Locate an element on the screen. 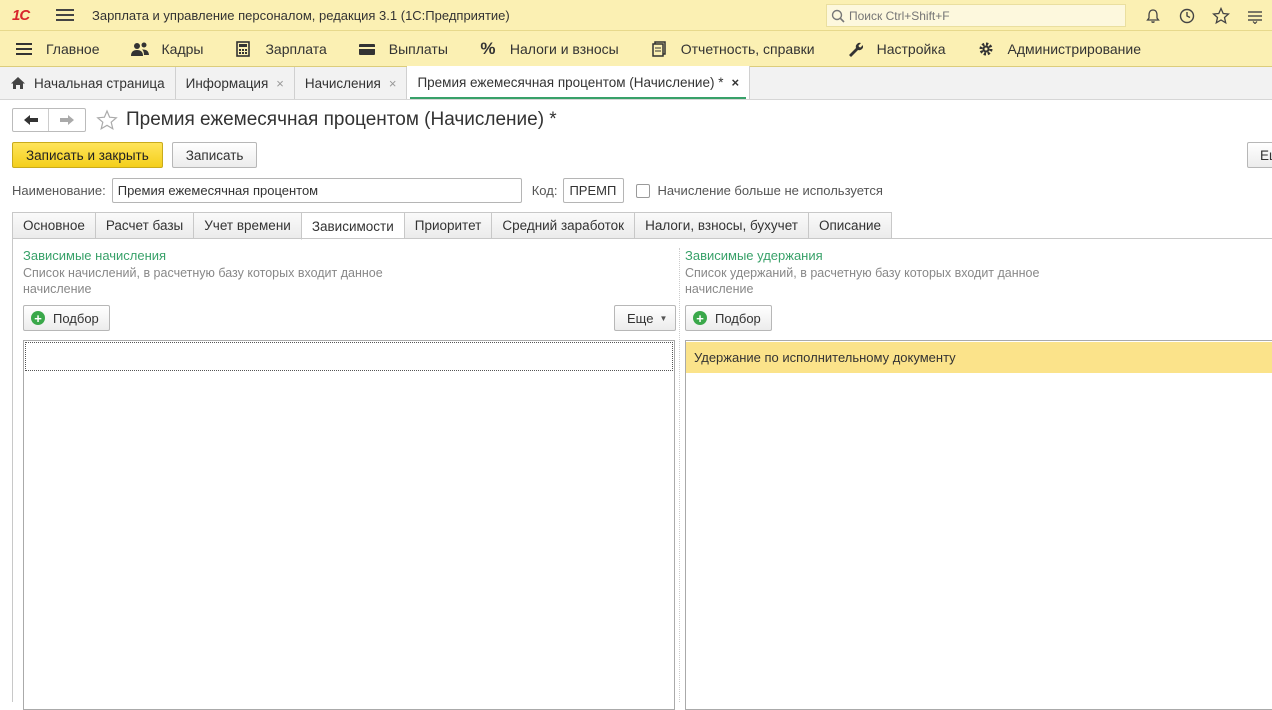 This screenshot has height=710, width=1272. tab-info: Информация × is located at coordinates (235, 83).